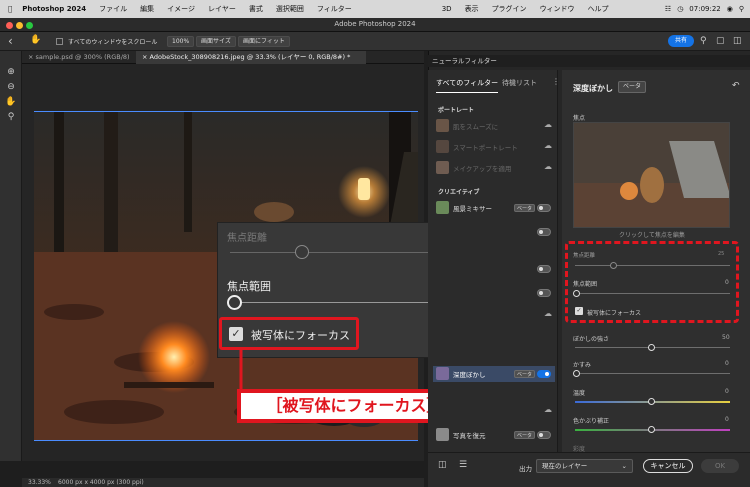 The height and width of the screenshot is (487, 750). I want to click on home-icon: ‹, so click(10, 41).